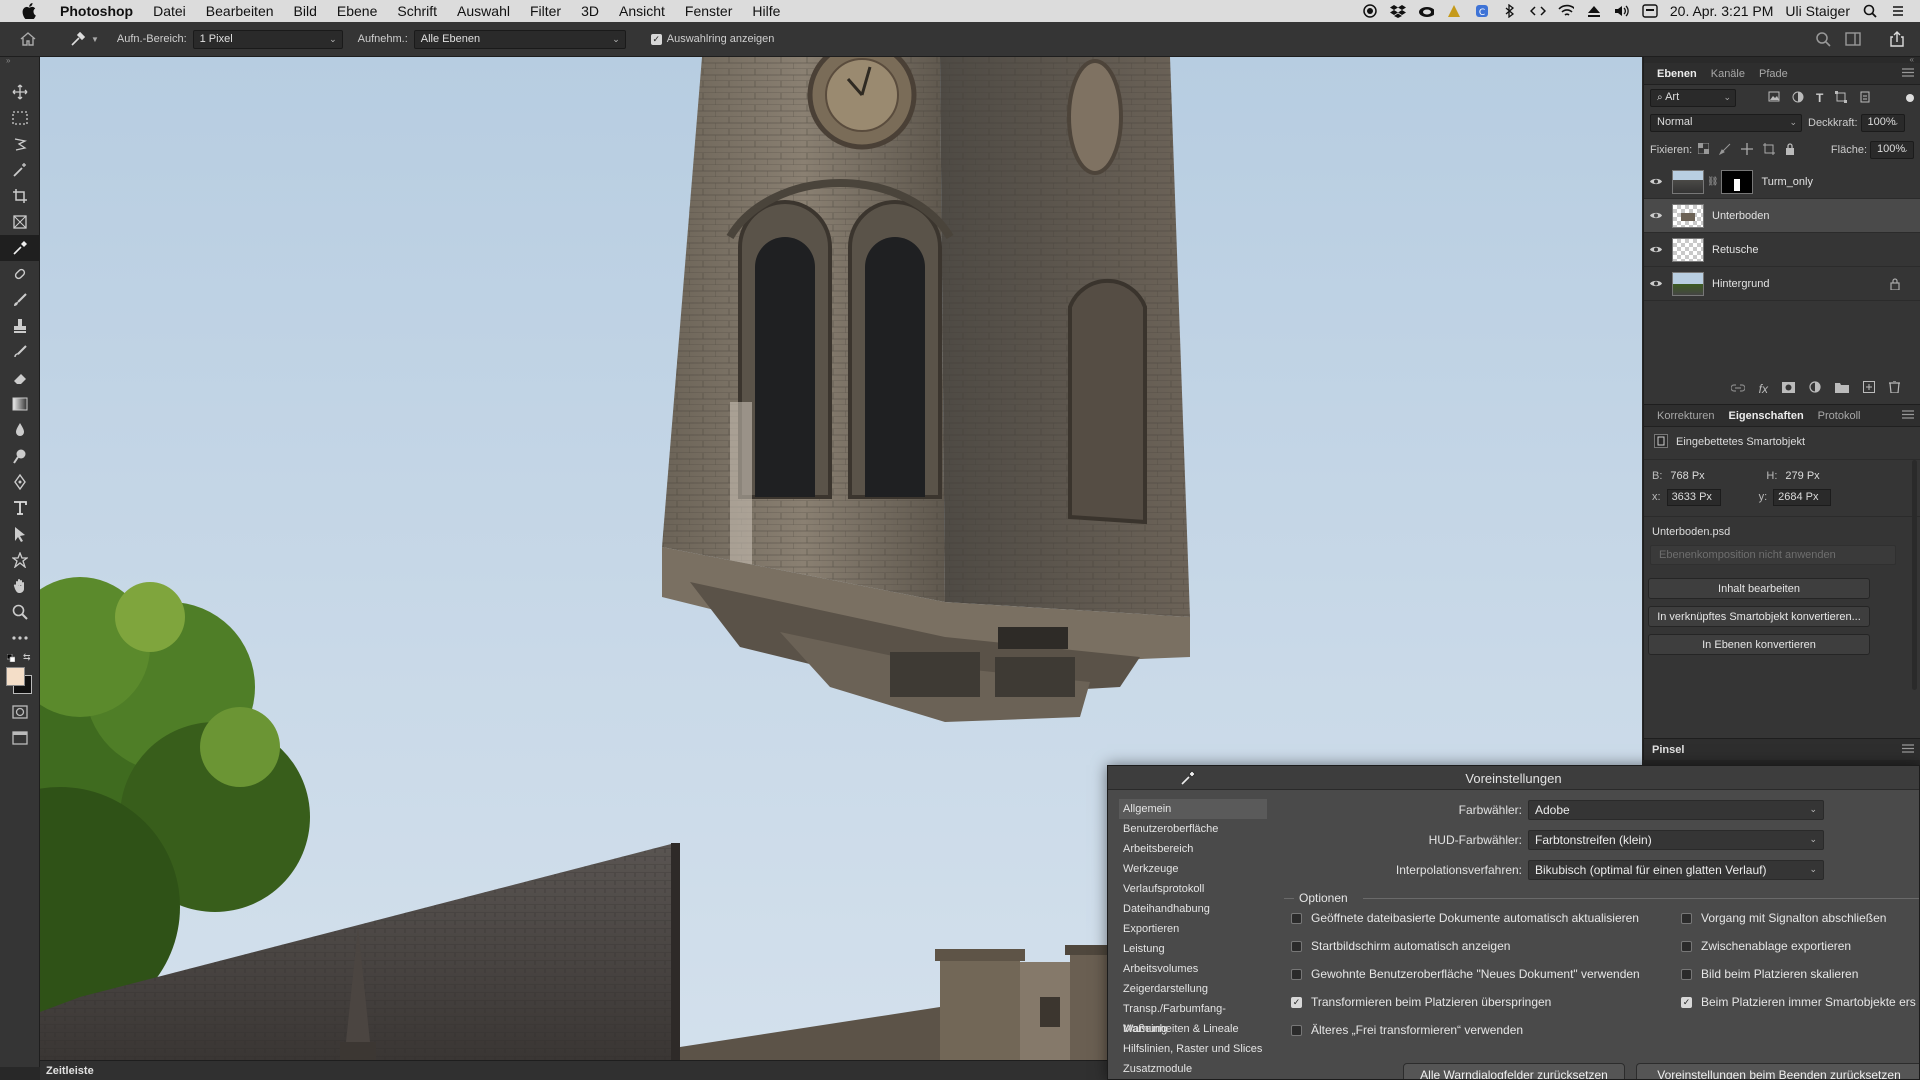 This screenshot has width=1920, height=1080. I want to click on filter-shape-icon, so click(1841, 98).